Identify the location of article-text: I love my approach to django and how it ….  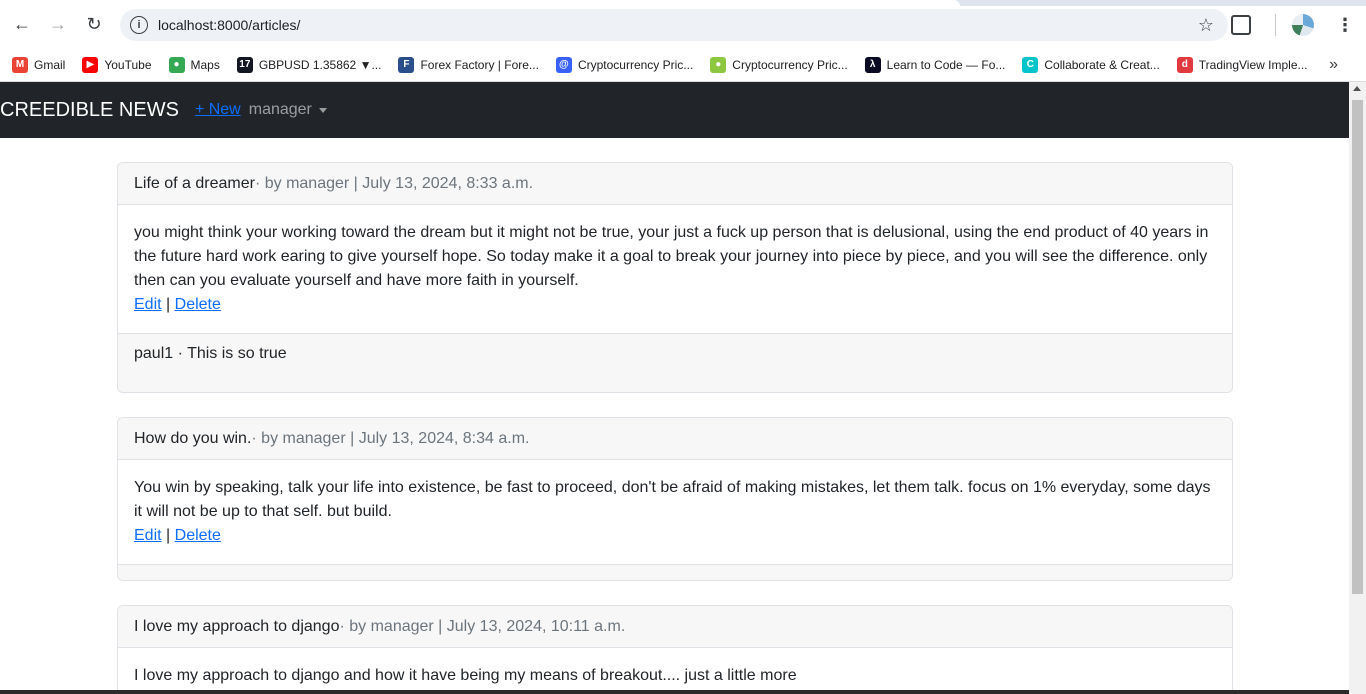
(465, 675).